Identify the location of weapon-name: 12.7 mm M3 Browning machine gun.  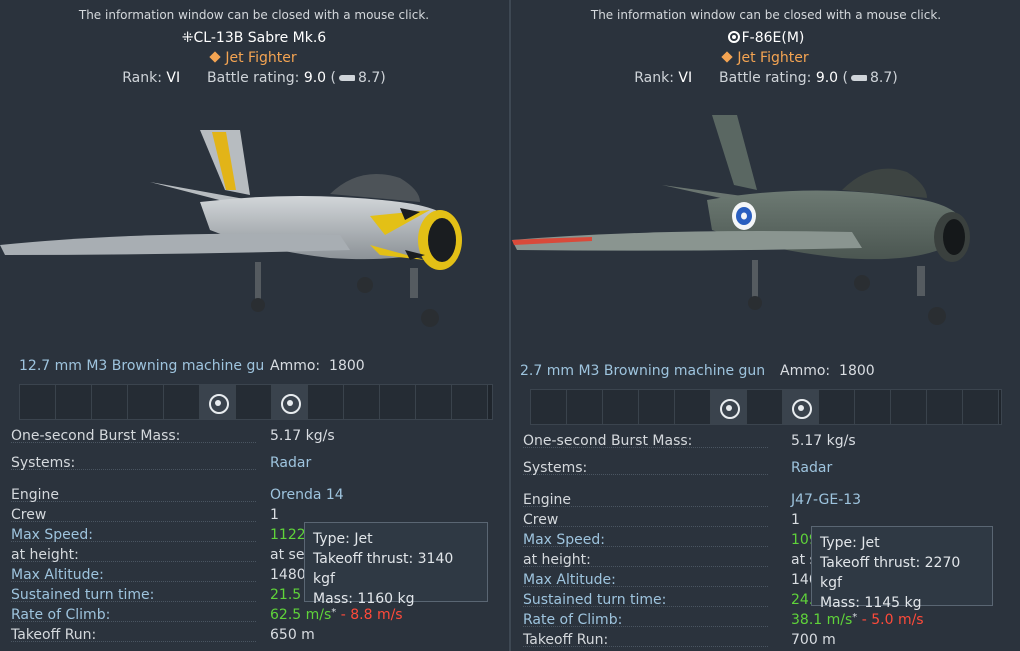
(141, 366).